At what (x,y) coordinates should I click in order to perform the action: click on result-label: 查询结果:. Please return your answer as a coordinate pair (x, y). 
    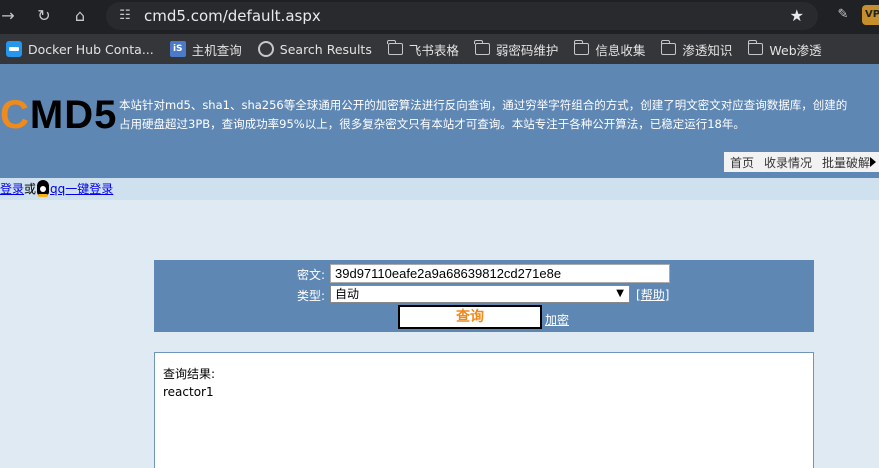
    Looking at the image, I should click on (189, 374).